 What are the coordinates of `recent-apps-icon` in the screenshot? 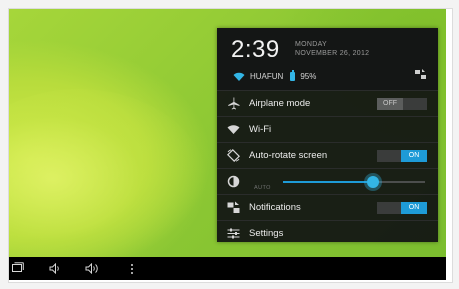 It's located at (18, 268).